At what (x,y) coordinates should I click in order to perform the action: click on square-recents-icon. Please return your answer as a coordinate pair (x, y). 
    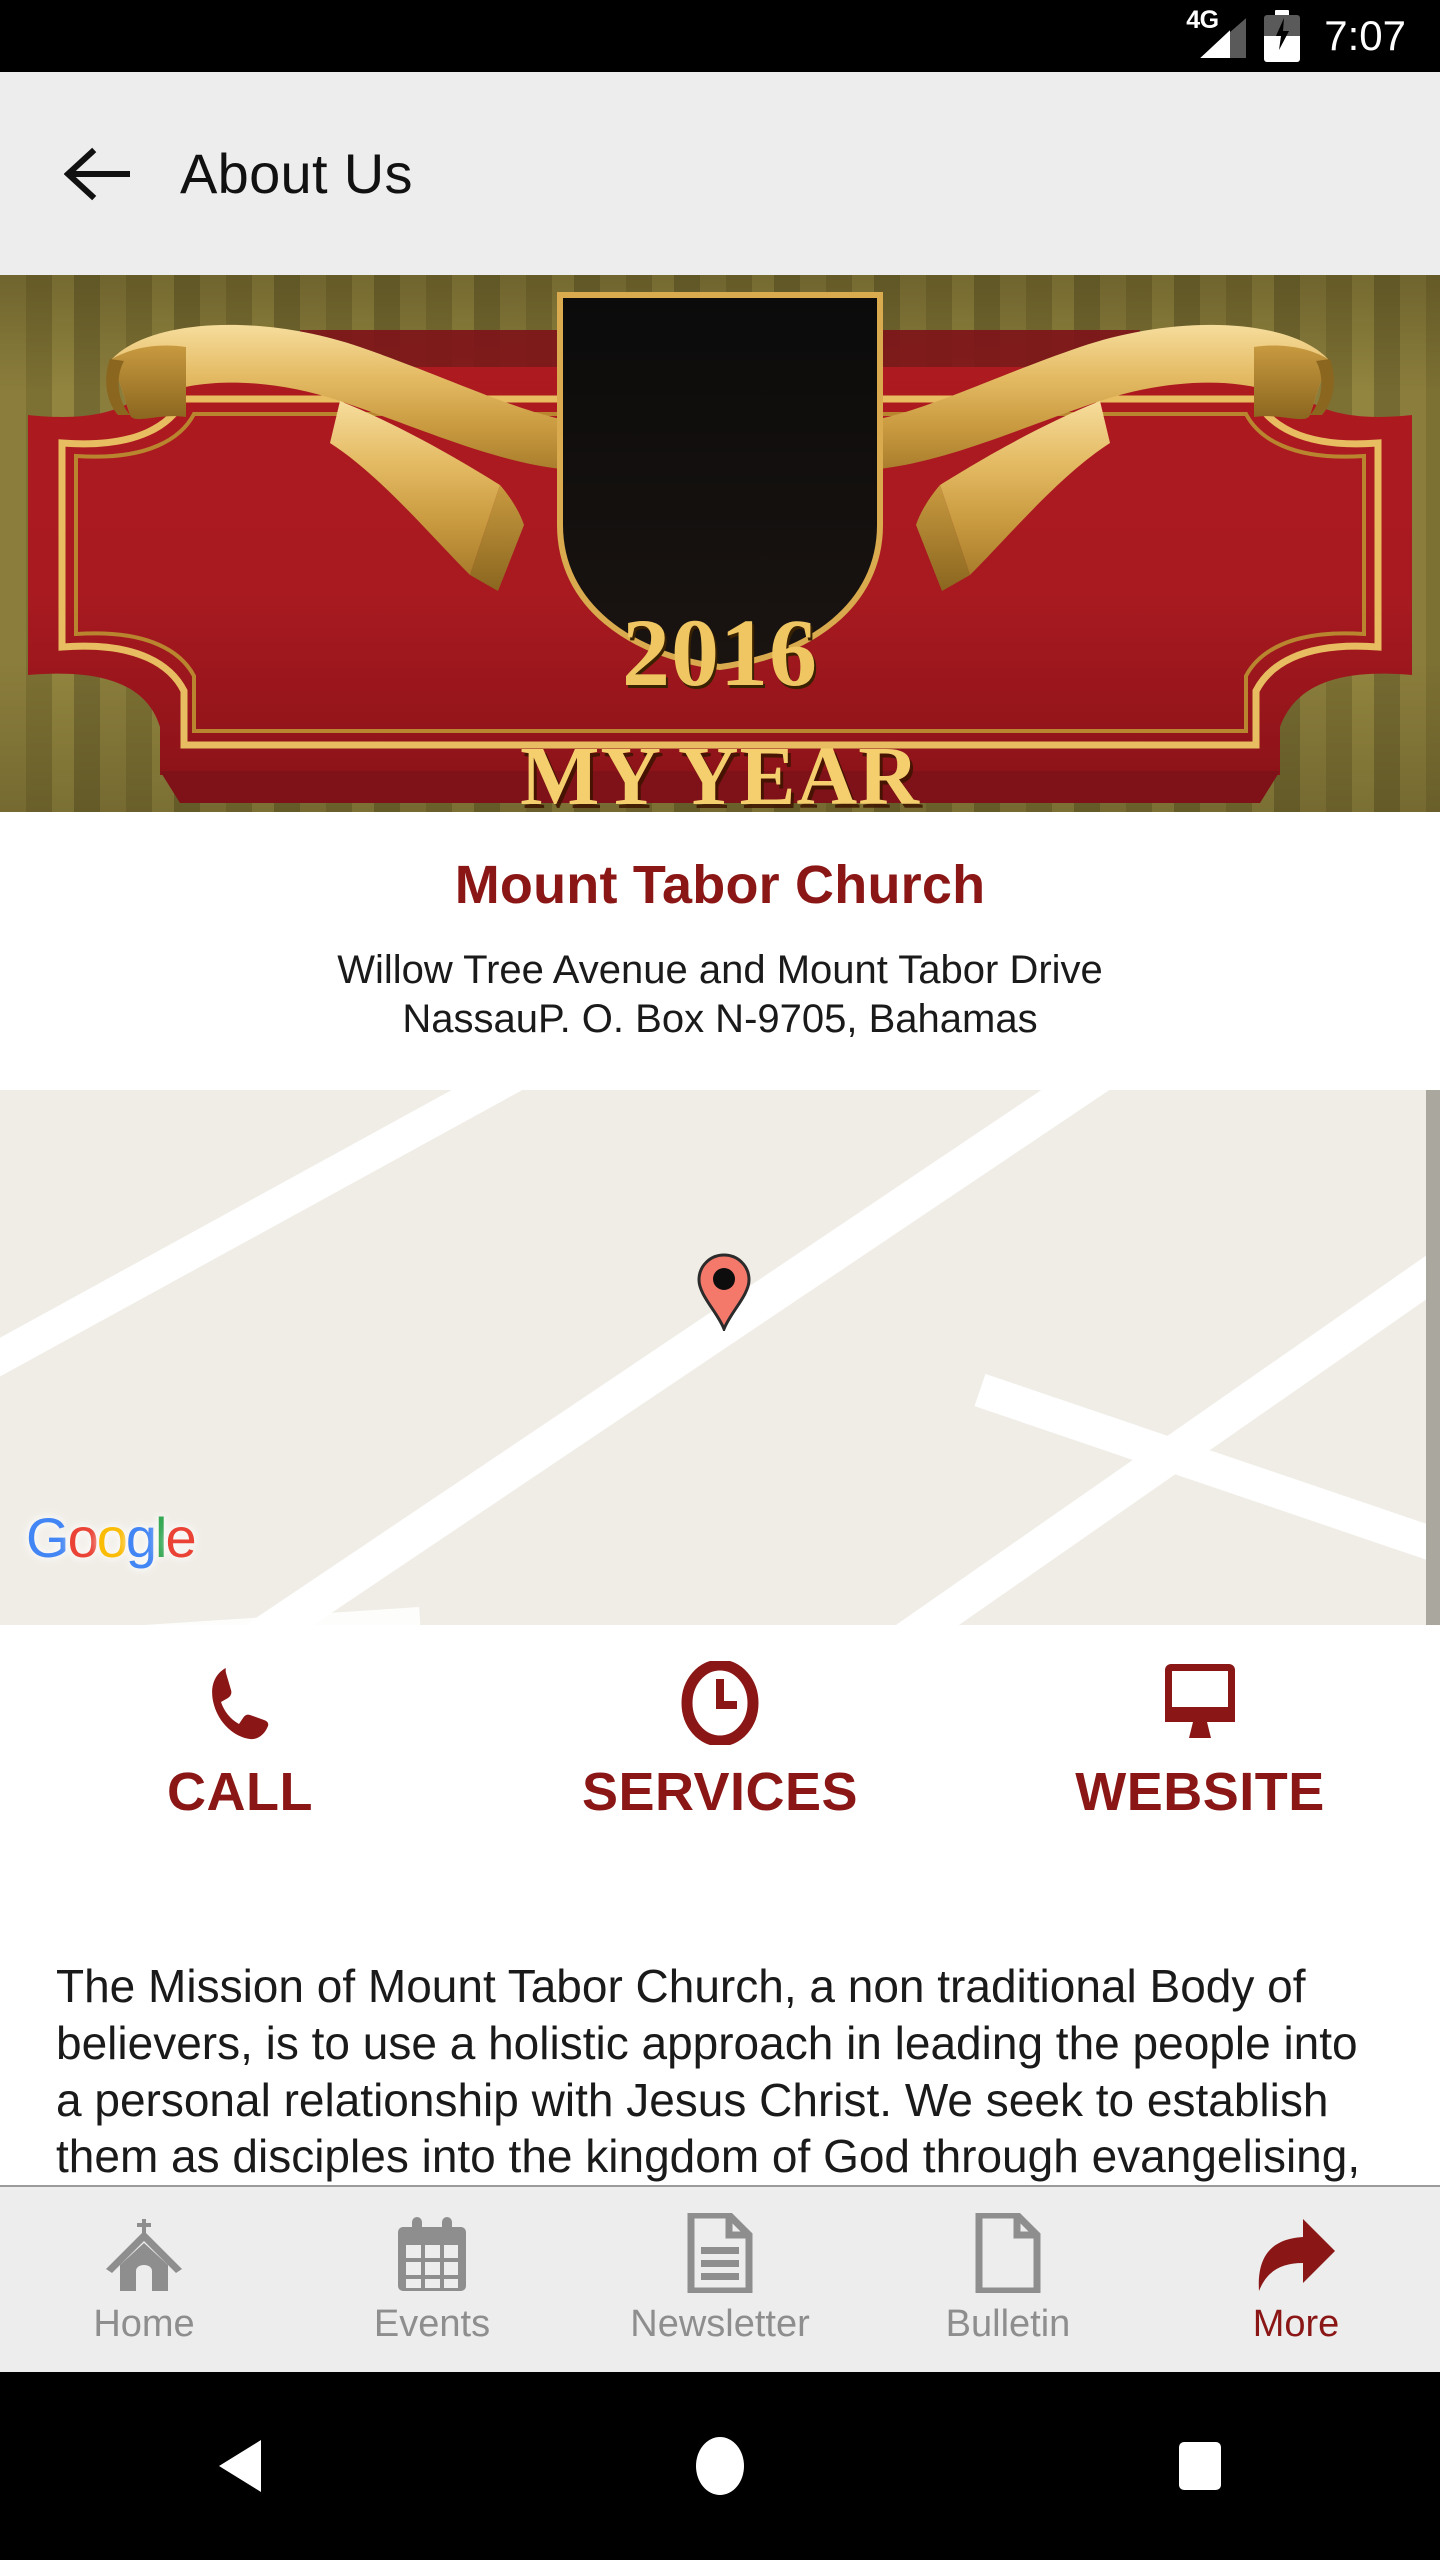
    Looking at the image, I should click on (1200, 2466).